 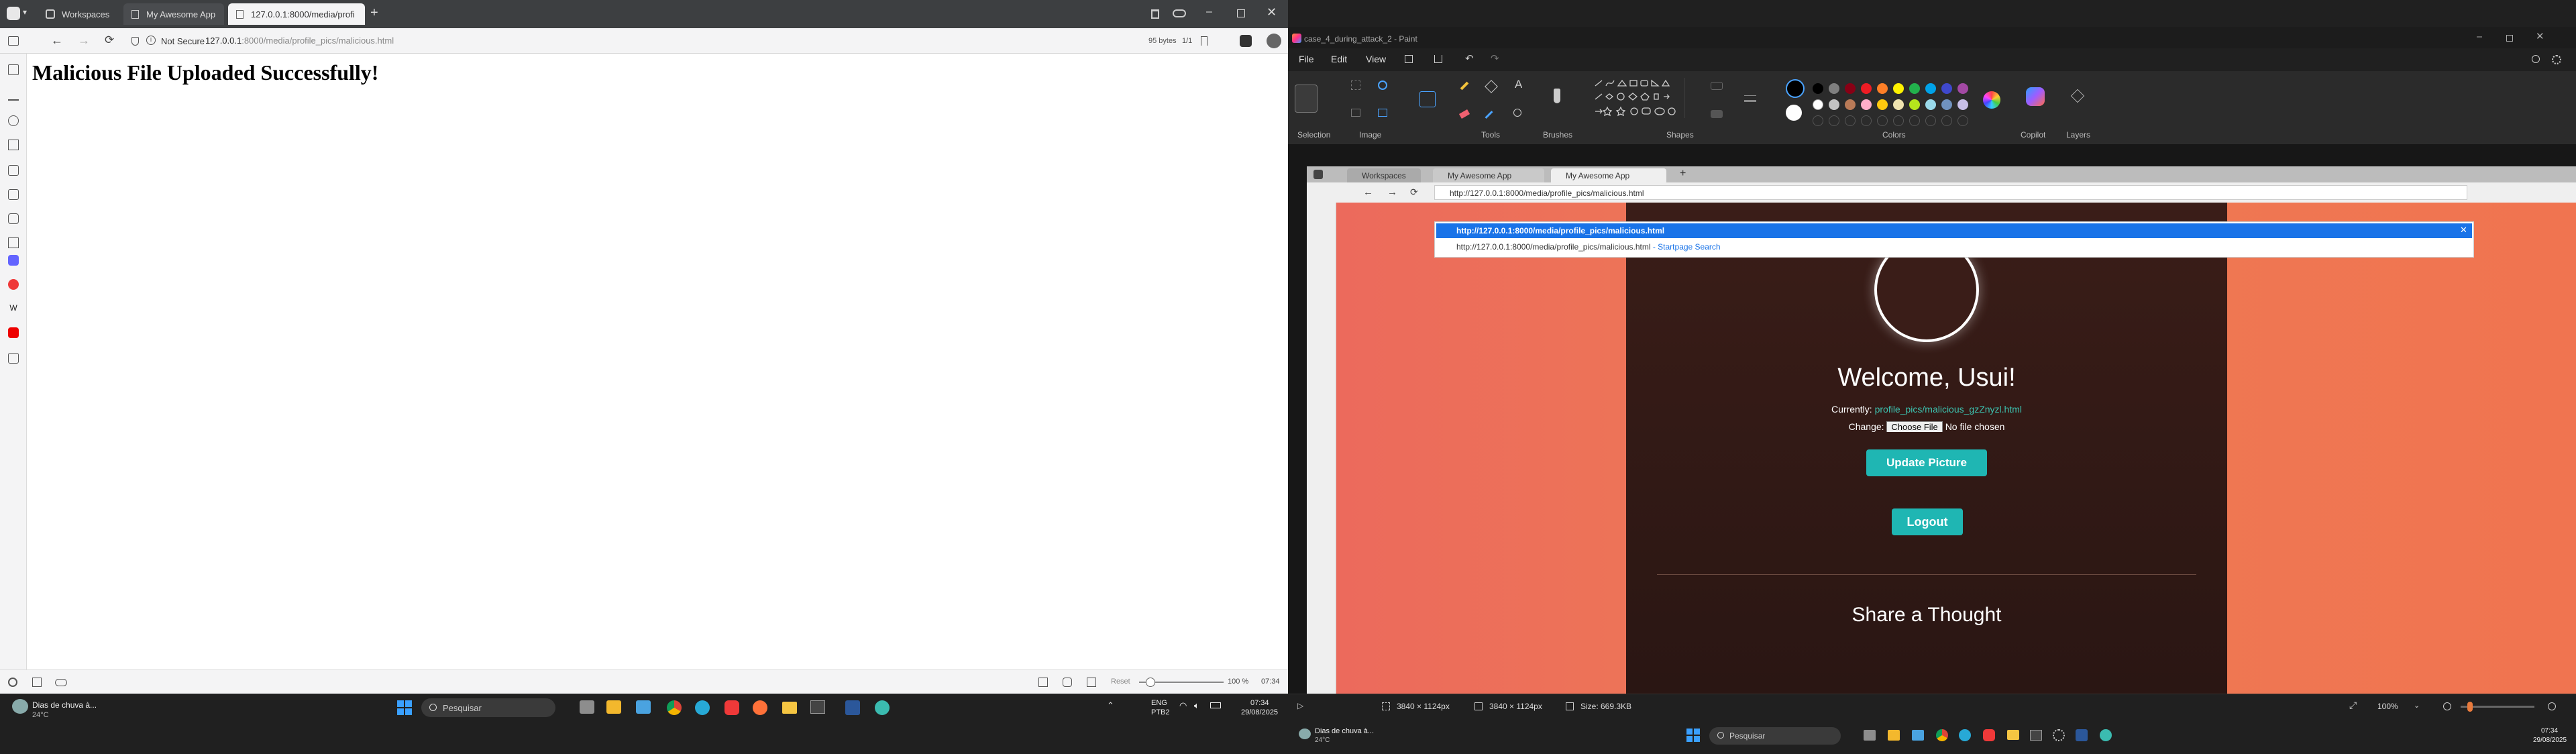 I want to click on profile-avatar, so click(x=1274, y=41).